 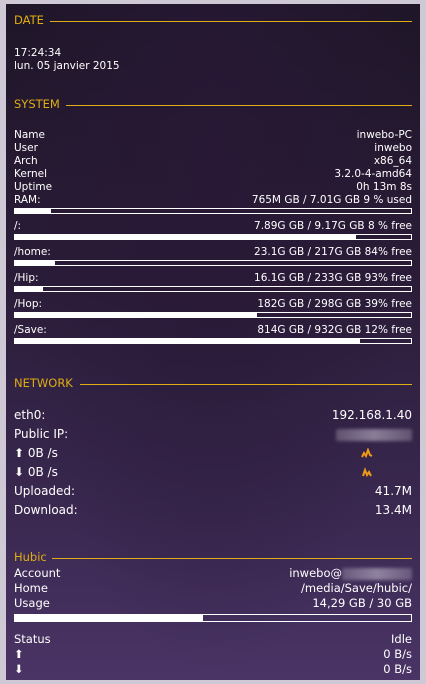 I want to click on disk-entry: /Hop: 182G GB / 298G GB 39% free, so click(x=213, y=308).